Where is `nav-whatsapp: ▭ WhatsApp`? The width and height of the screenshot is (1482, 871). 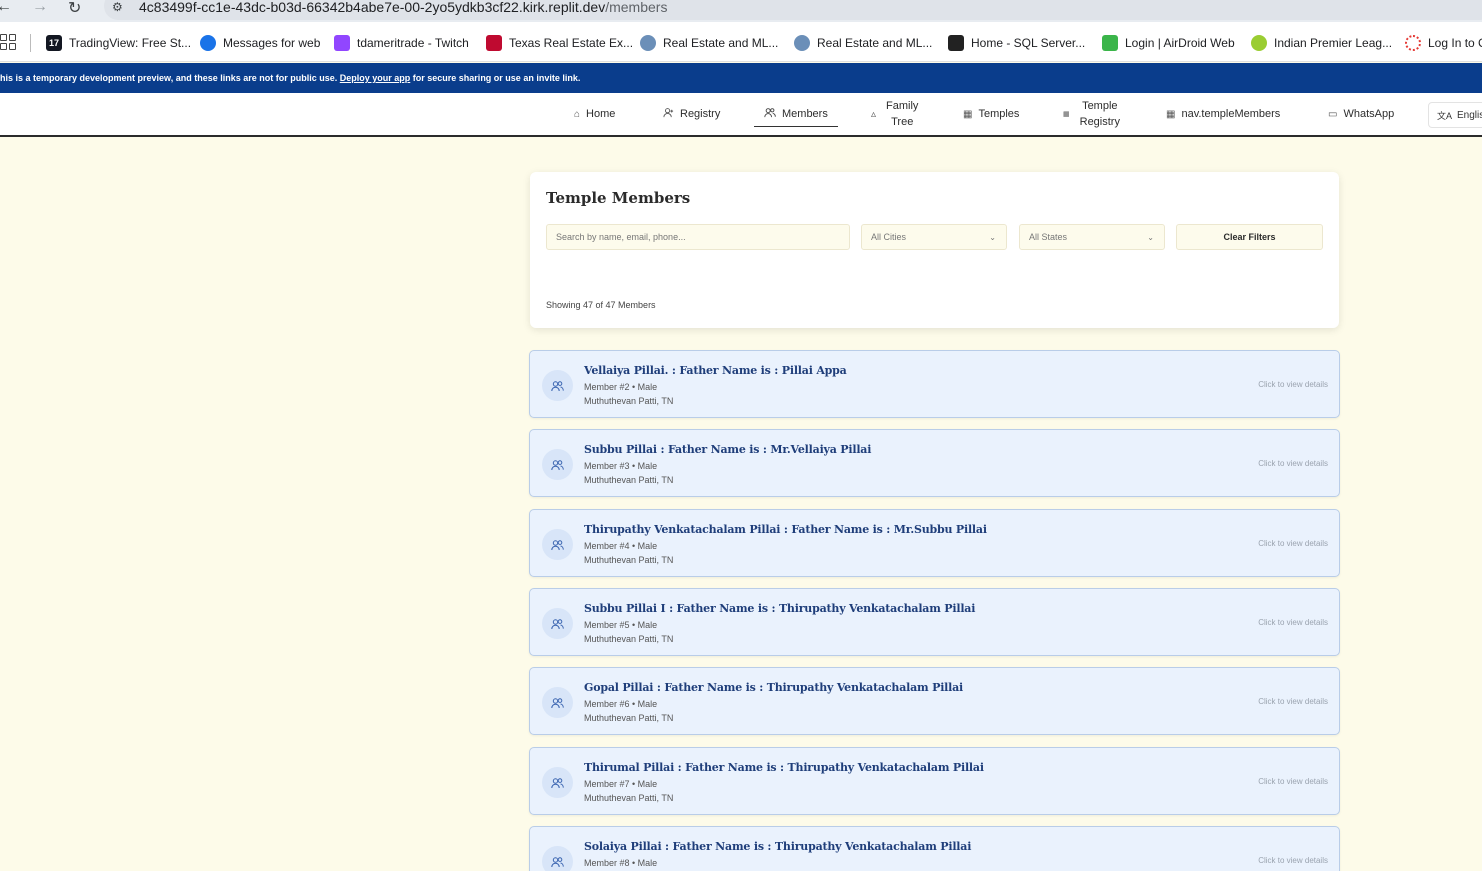 nav-whatsapp: ▭ WhatsApp is located at coordinates (1361, 114).